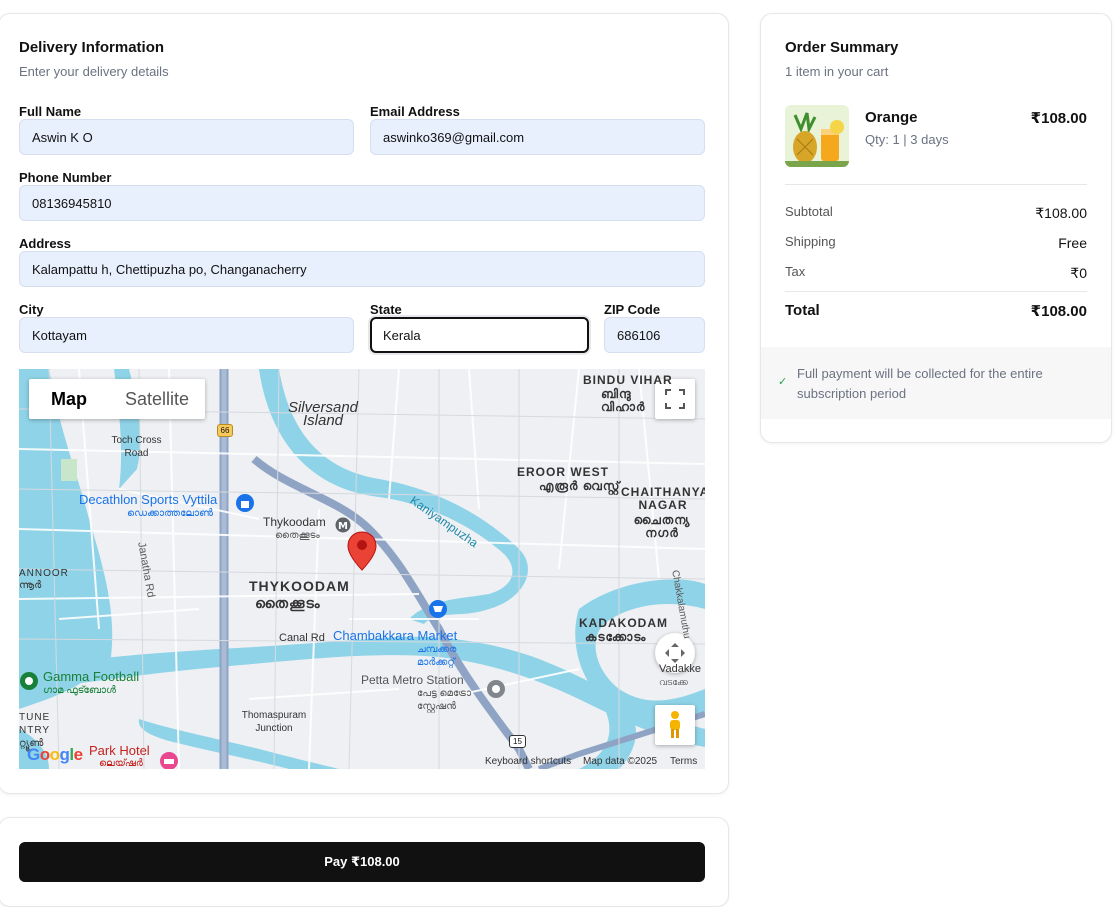 The width and height of the screenshot is (1115, 907). I want to click on map-type-control: Map Satellite, so click(117, 399).